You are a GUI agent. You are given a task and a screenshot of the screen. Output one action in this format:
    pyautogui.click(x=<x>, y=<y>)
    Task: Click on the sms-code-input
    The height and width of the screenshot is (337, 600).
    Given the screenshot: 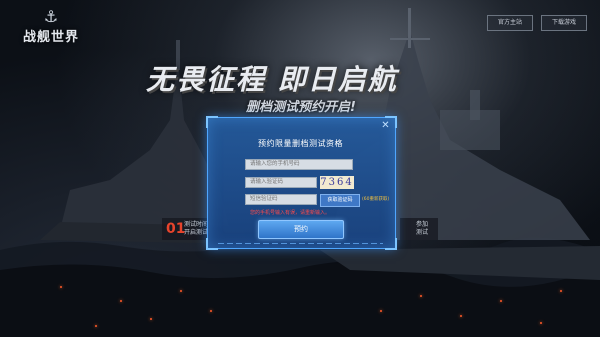 What is the action you would take?
    pyautogui.click(x=281, y=199)
    